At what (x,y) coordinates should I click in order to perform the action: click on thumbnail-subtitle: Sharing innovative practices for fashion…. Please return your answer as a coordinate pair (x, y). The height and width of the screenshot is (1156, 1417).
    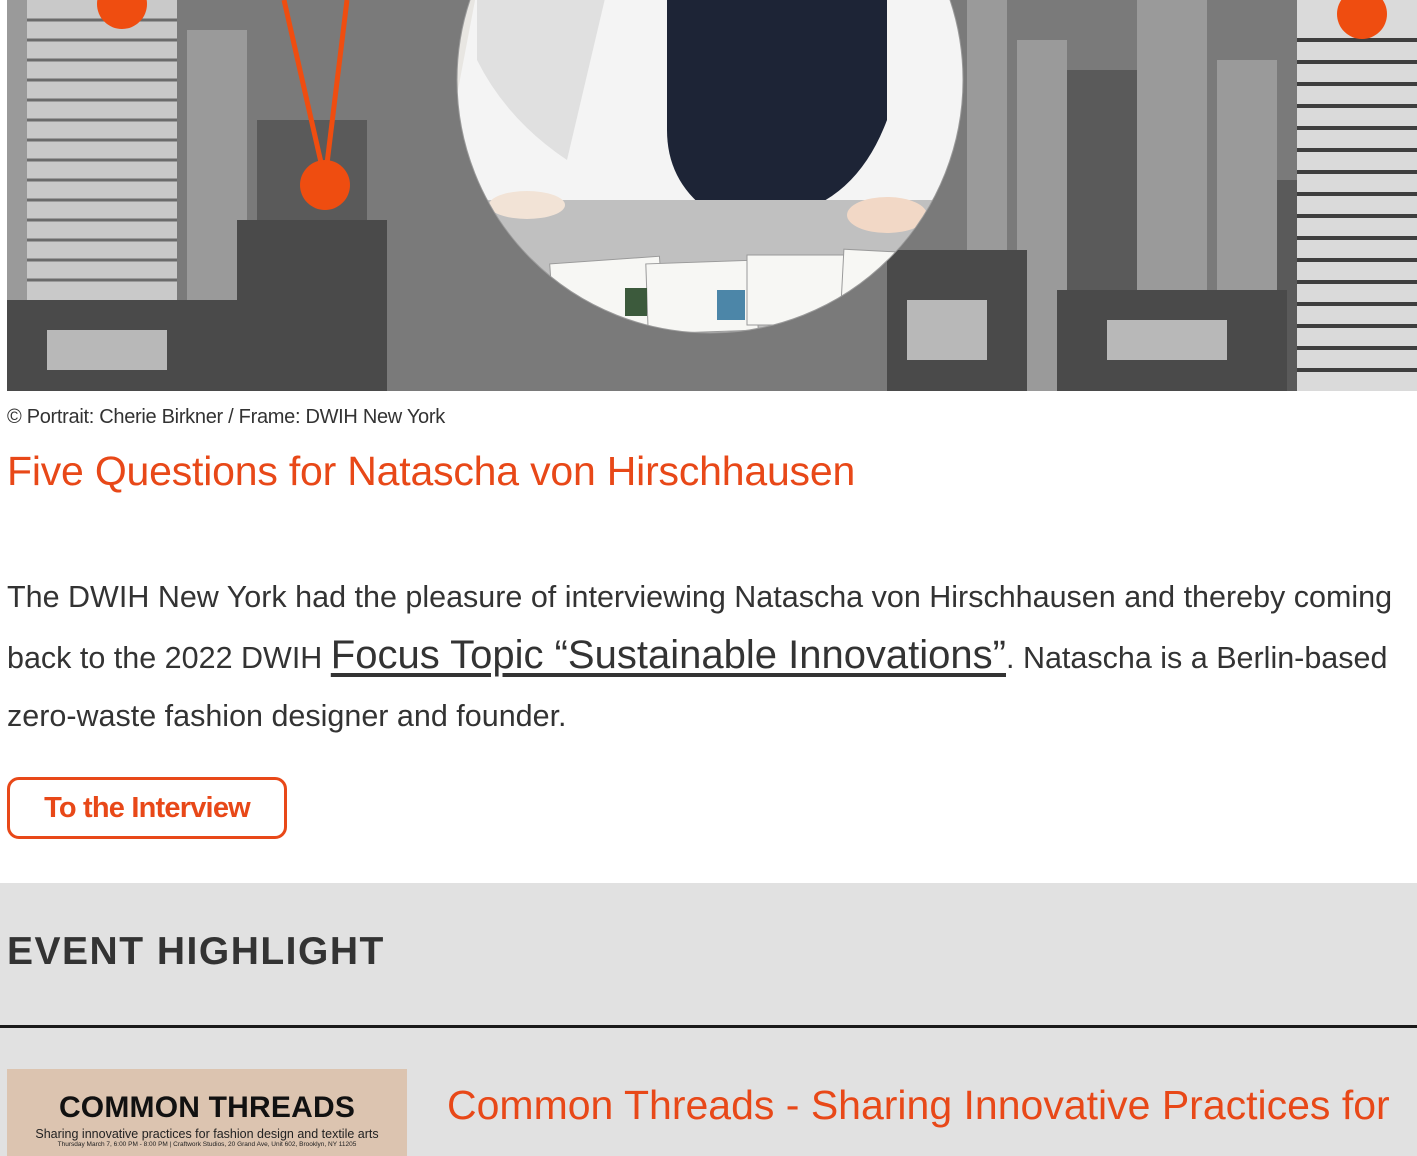
    Looking at the image, I should click on (207, 1134).